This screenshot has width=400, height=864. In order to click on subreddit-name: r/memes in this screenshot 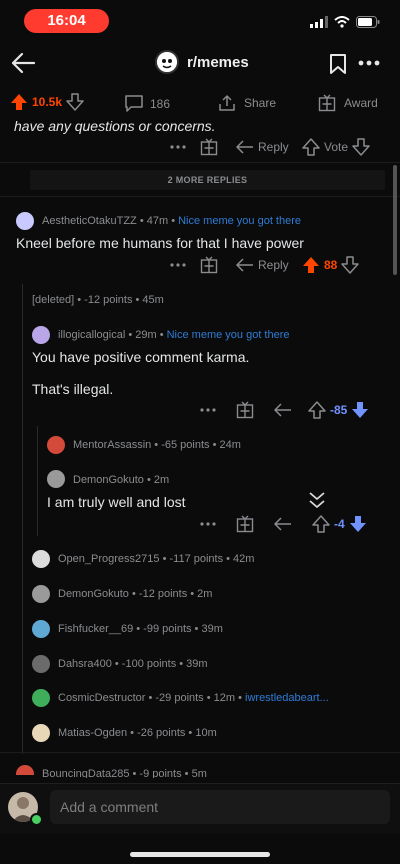, I will do `click(218, 62)`.